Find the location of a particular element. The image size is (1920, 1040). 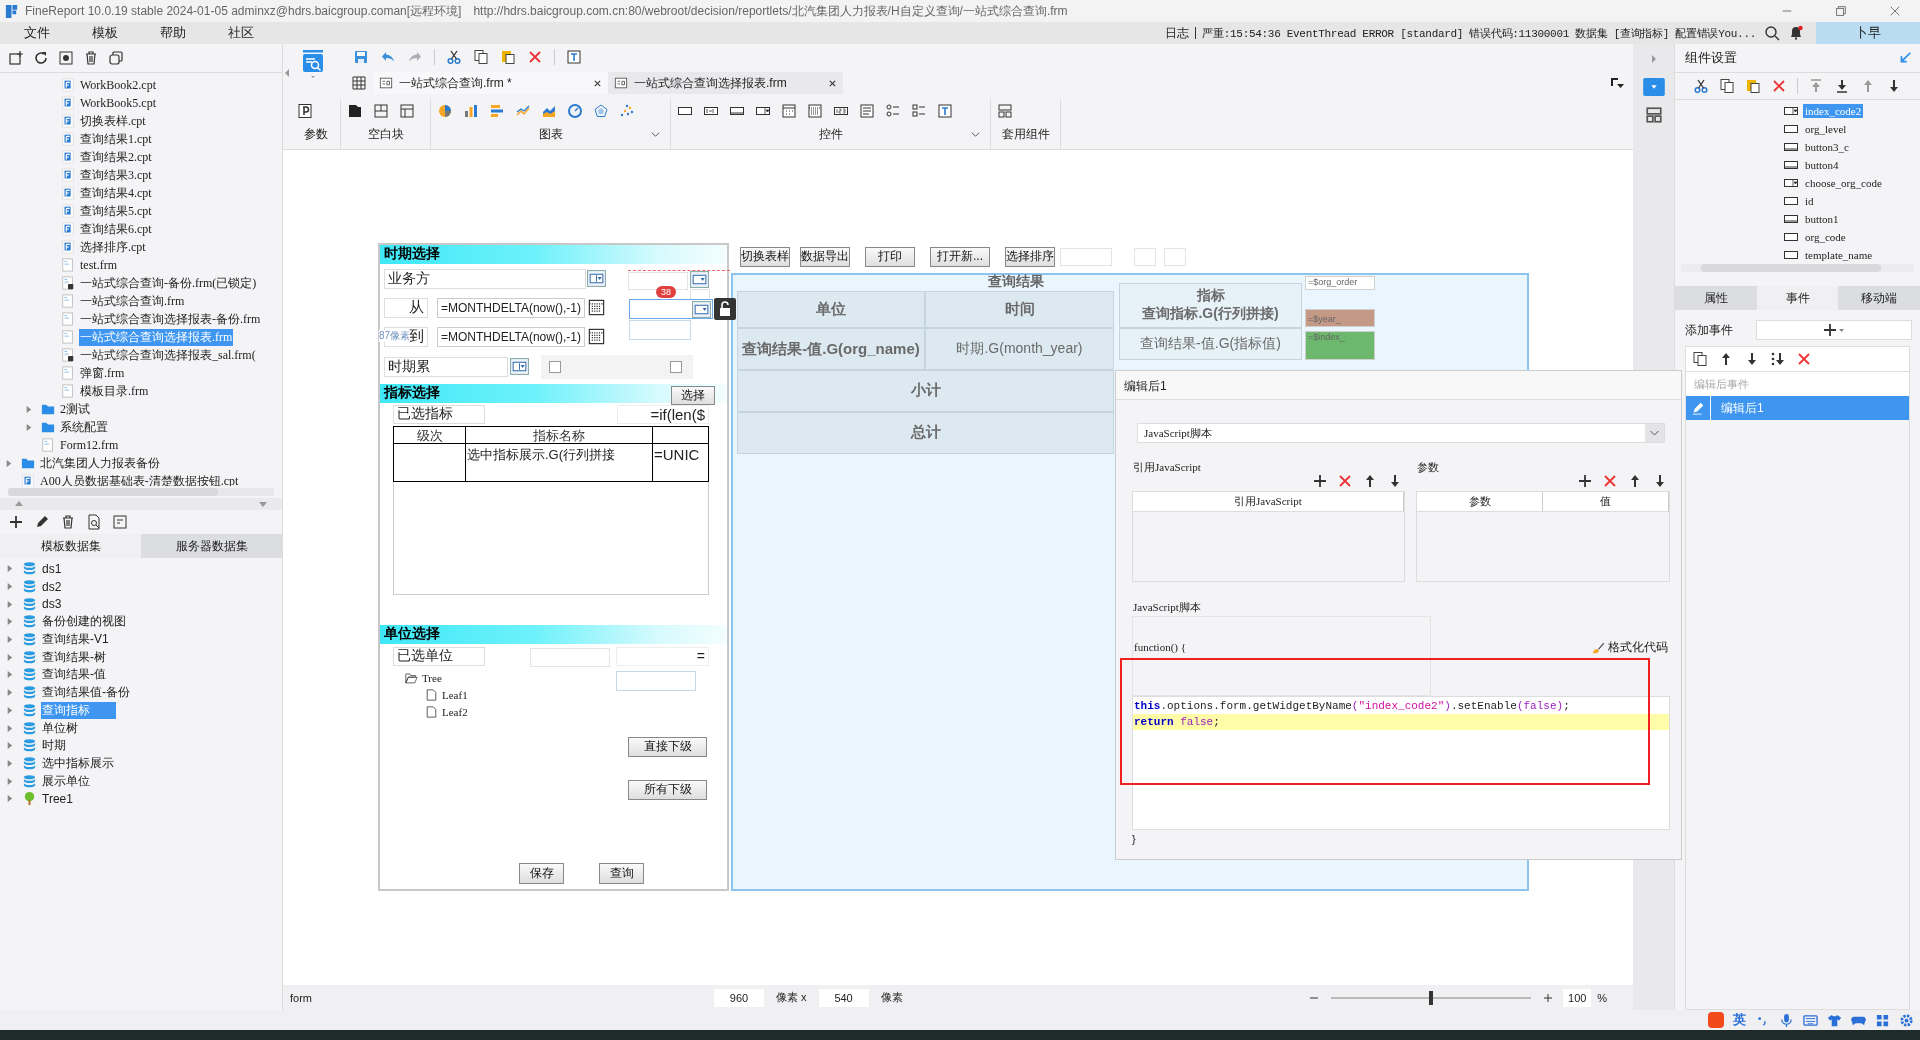

collapse-down-icon is located at coordinates (263, 504).